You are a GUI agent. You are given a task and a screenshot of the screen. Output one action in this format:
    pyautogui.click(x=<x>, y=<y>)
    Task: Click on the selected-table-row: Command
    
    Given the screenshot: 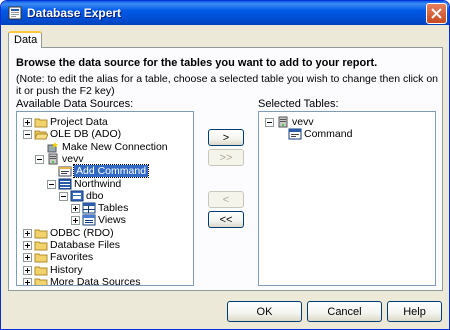 What is the action you would take?
    pyautogui.click(x=344, y=134)
    